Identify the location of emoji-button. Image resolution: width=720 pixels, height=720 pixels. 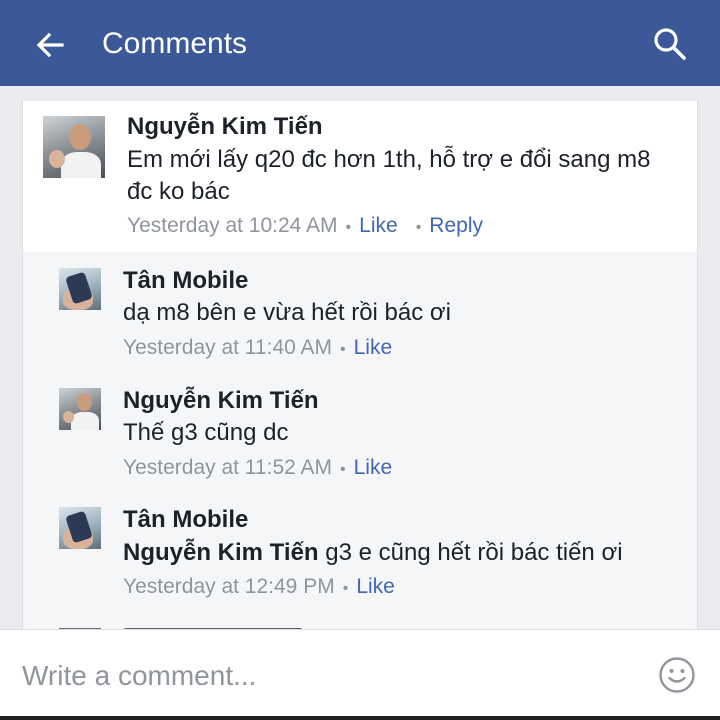
(677, 675).